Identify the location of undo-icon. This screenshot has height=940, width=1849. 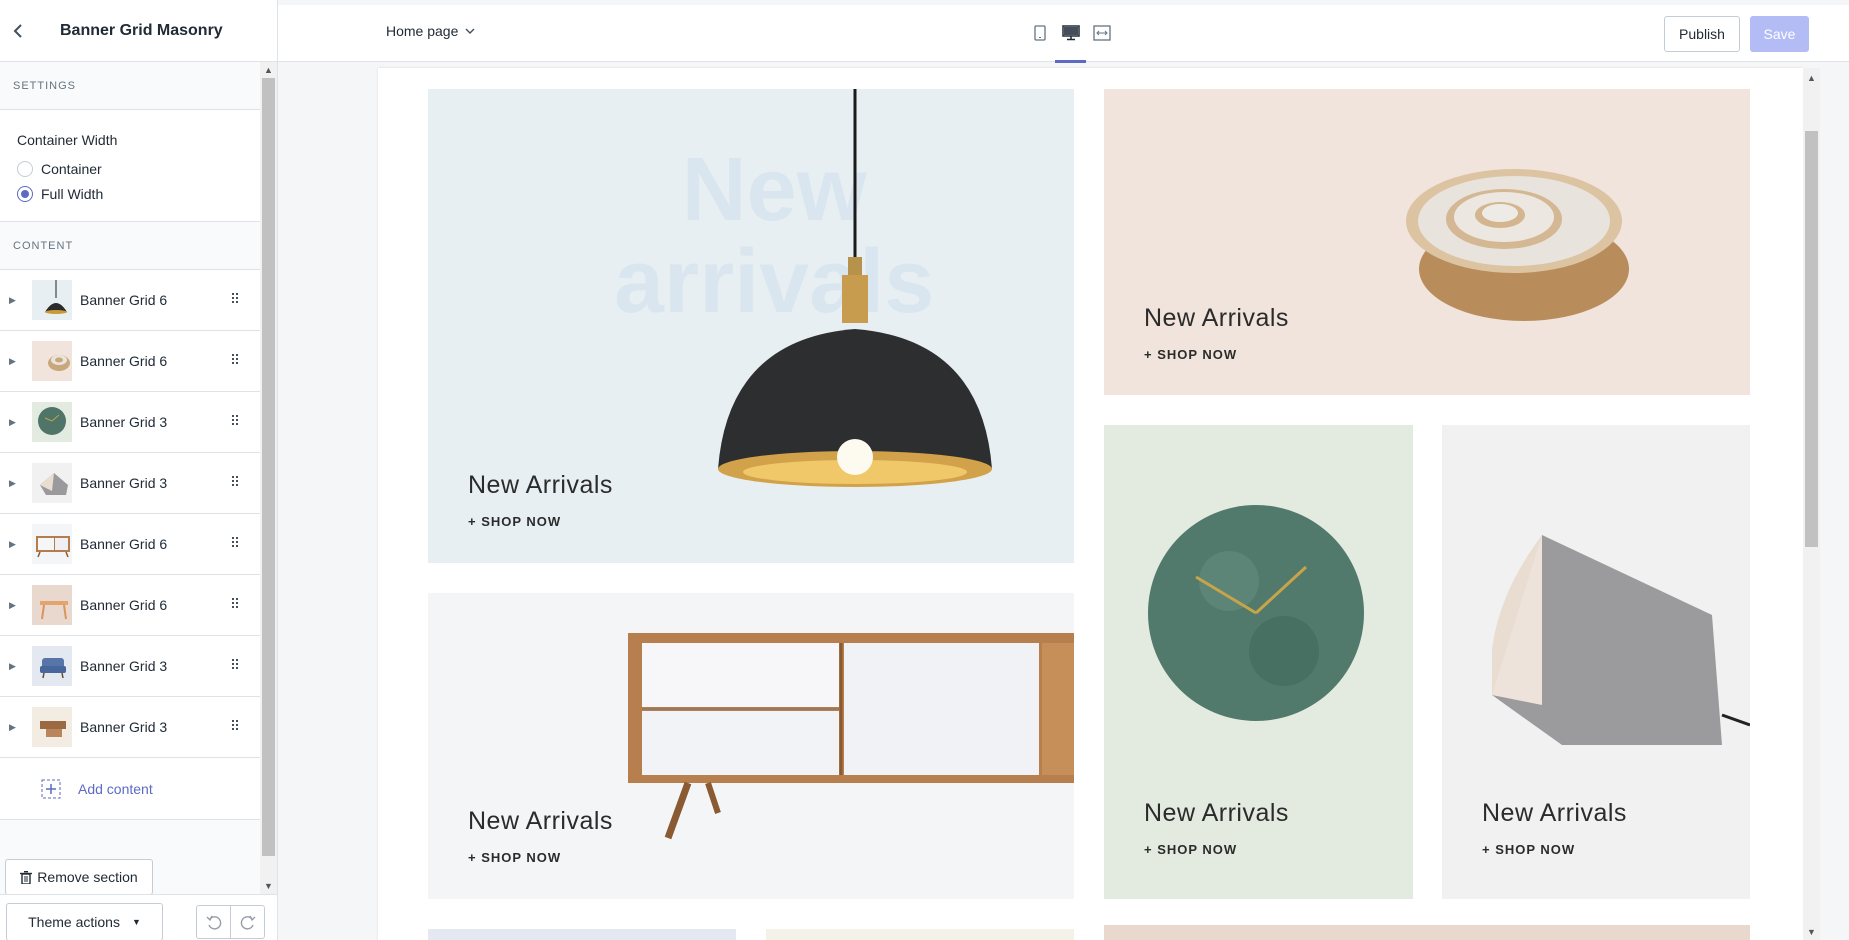
(213, 922).